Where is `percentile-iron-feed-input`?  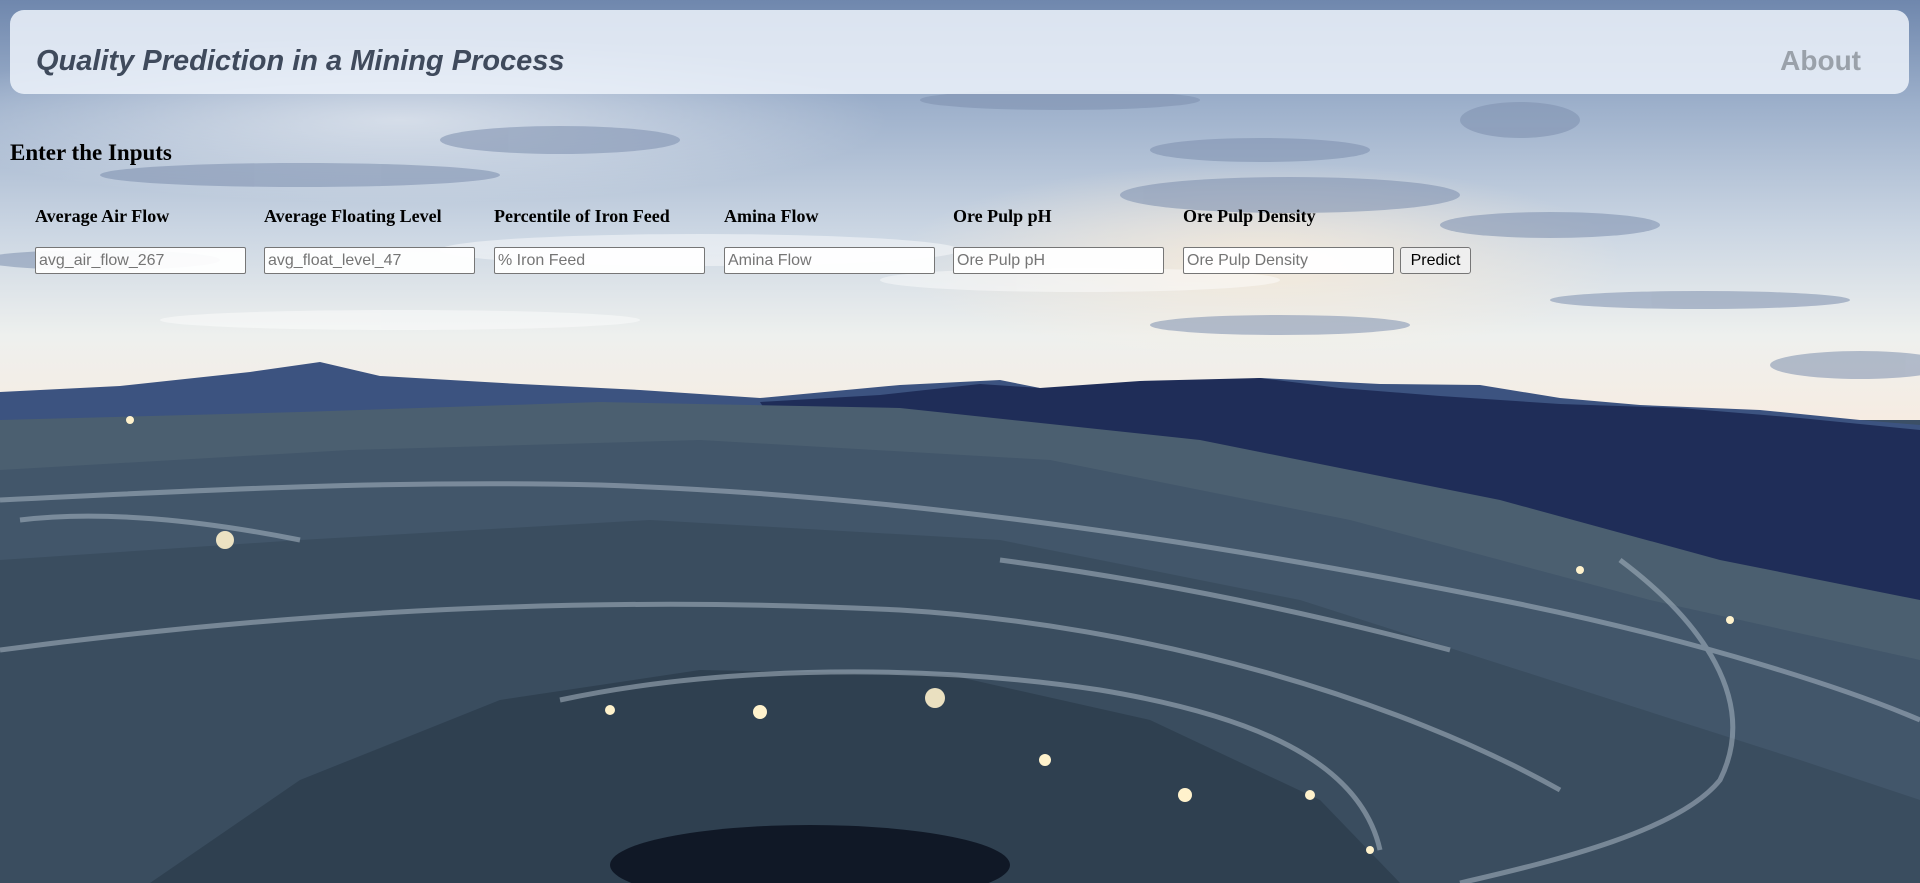 percentile-iron-feed-input is located at coordinates (599, 260).